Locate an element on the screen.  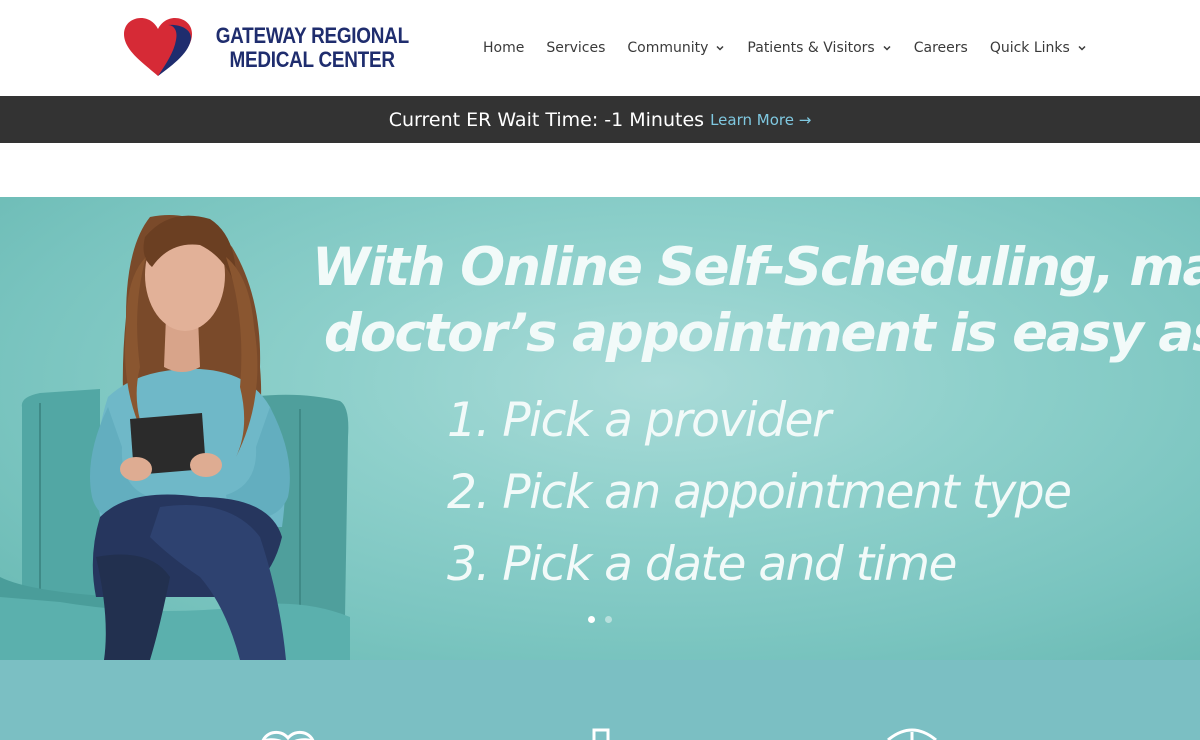
clock-icon is located at coordinates (912, 733).